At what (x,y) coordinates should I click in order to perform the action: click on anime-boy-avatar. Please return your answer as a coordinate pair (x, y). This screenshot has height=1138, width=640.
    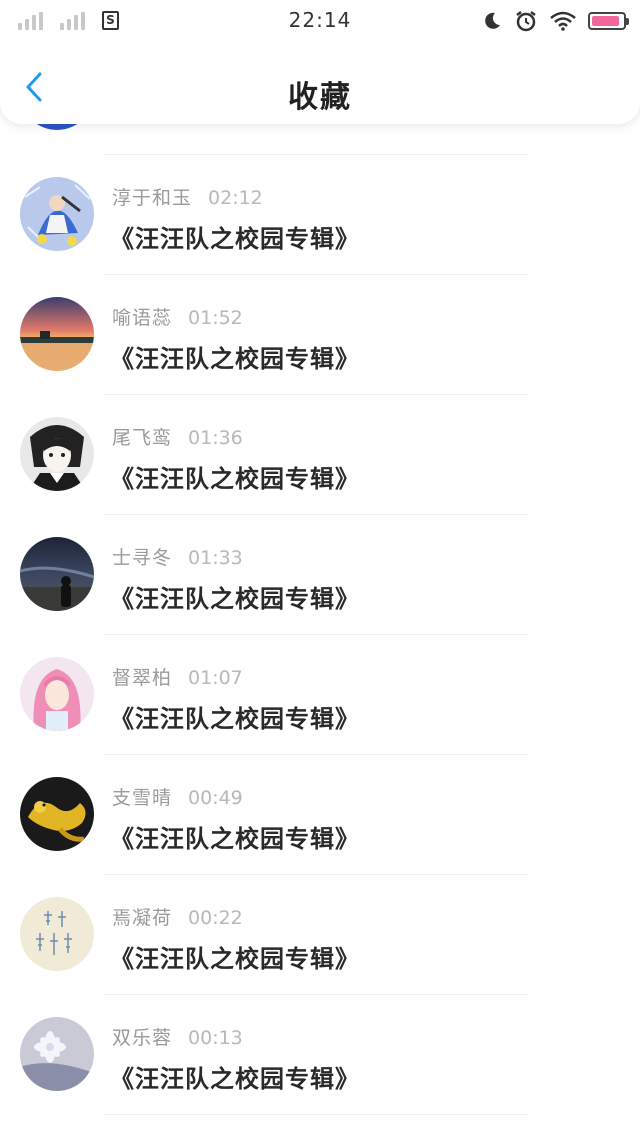
    Looking at the image, I should click on (57, 454).